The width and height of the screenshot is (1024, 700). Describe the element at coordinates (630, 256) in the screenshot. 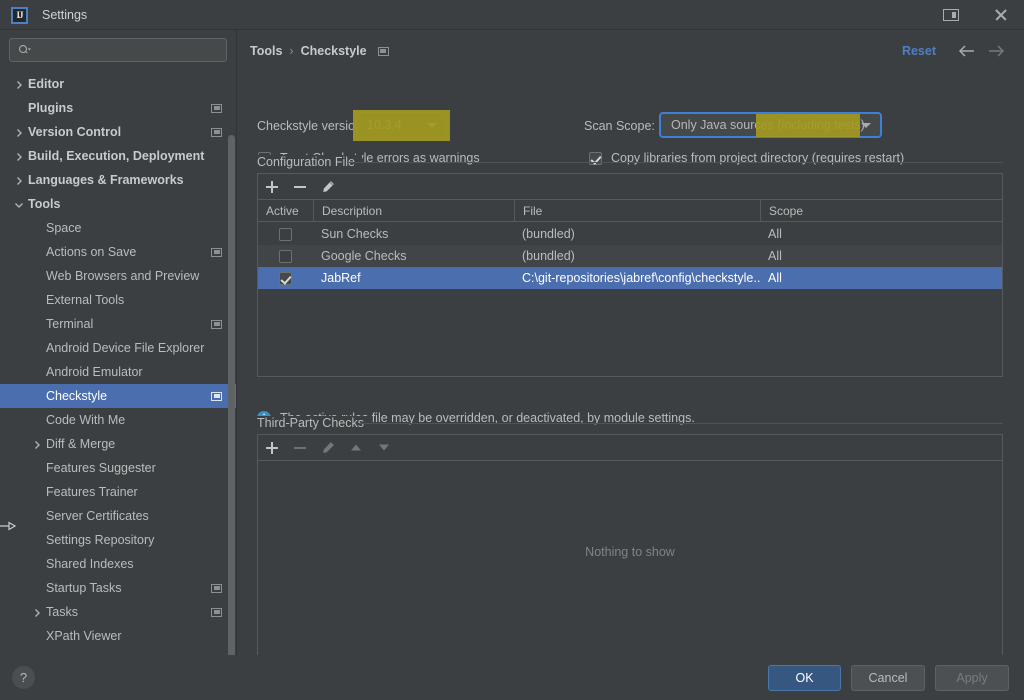

I see `table-row: Google Checks (bundled) All` at that location.